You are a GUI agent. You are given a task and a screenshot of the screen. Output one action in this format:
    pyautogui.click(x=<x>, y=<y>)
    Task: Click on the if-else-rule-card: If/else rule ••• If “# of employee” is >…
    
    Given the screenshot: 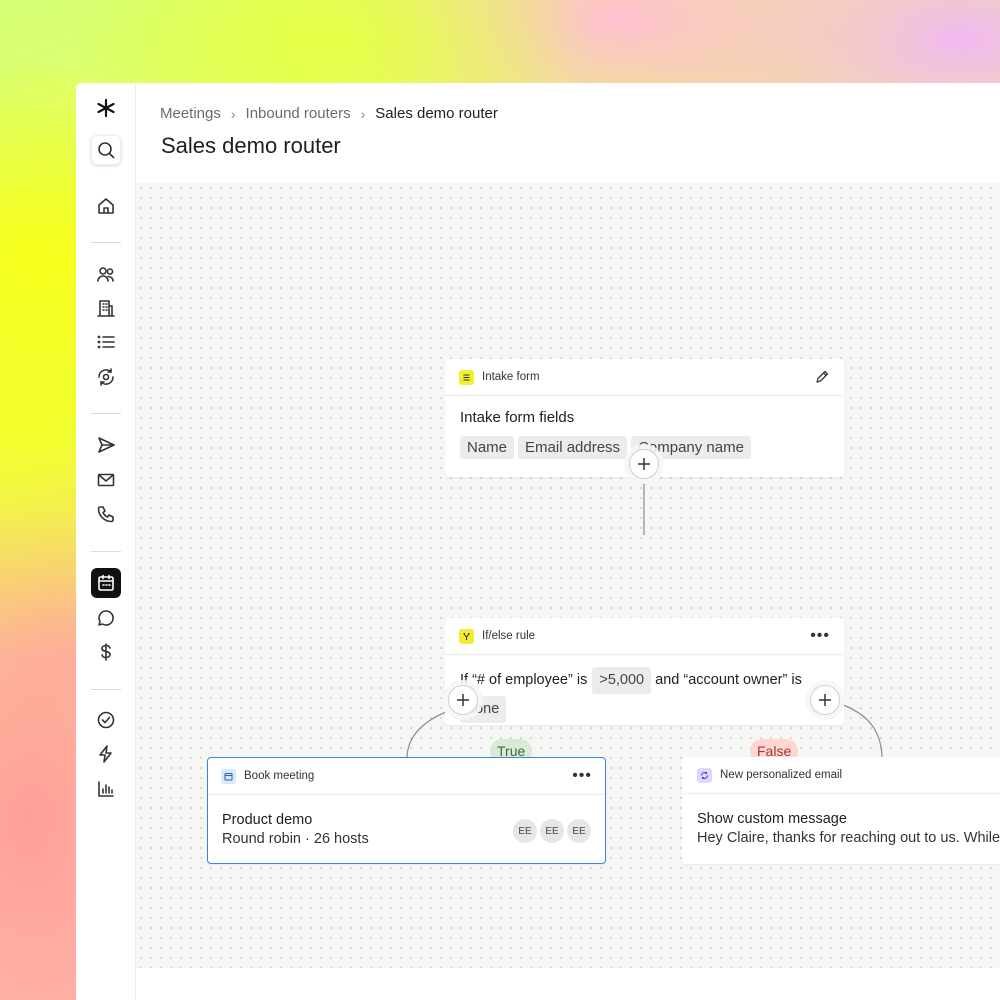 What is the action you would take?
    pyautogui.click(x=644, y=671)
    